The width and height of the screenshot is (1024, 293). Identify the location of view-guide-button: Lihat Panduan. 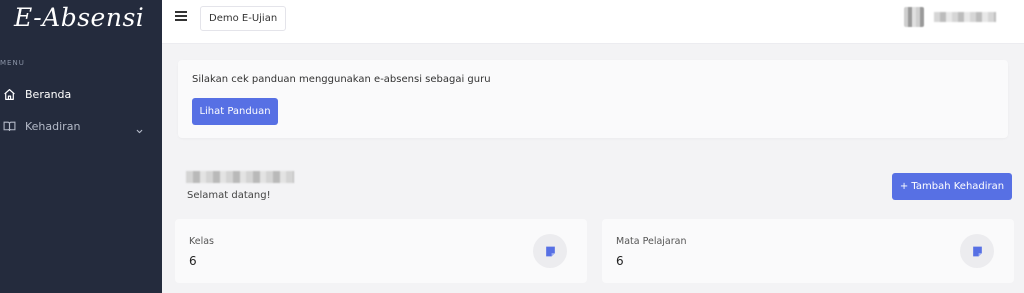
(235, 111).